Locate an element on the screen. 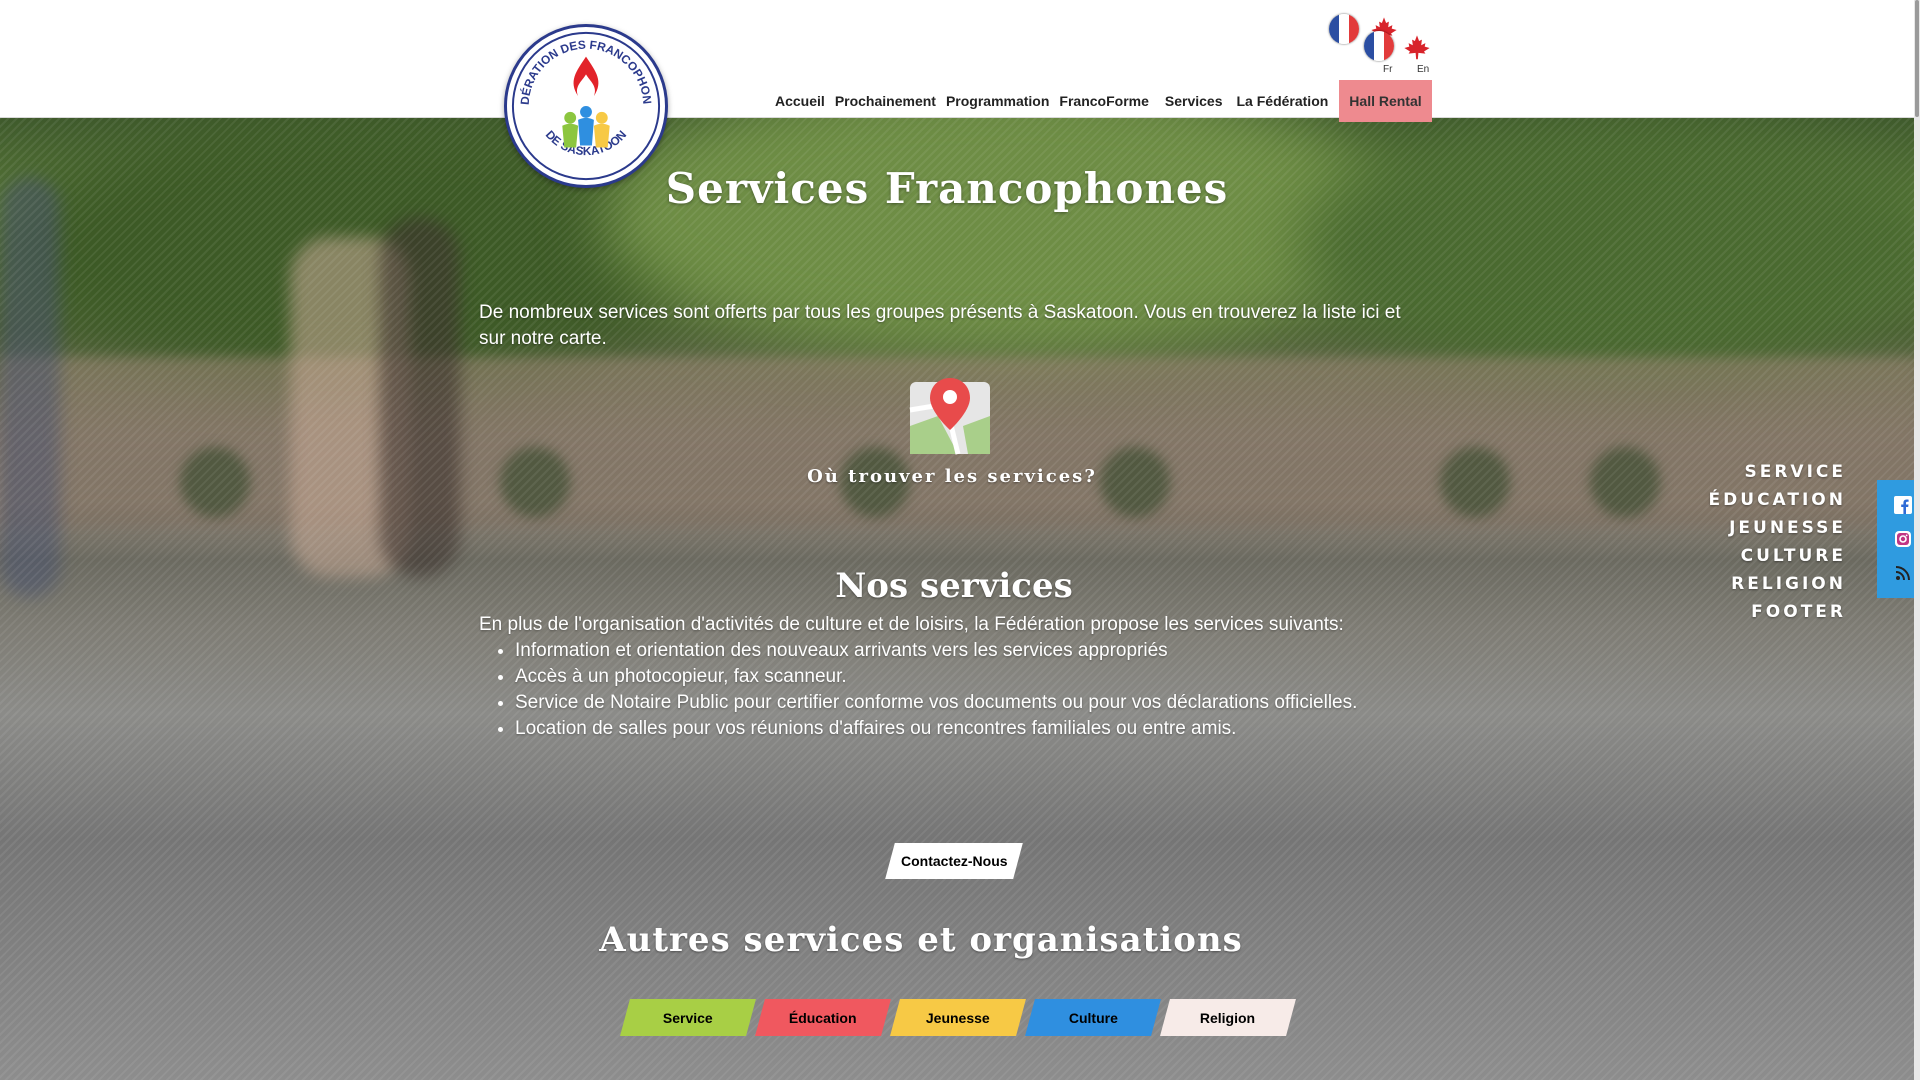 The image size is (1920, 1080). nav-accueil: Accueil is located at coordinates (800, 101).